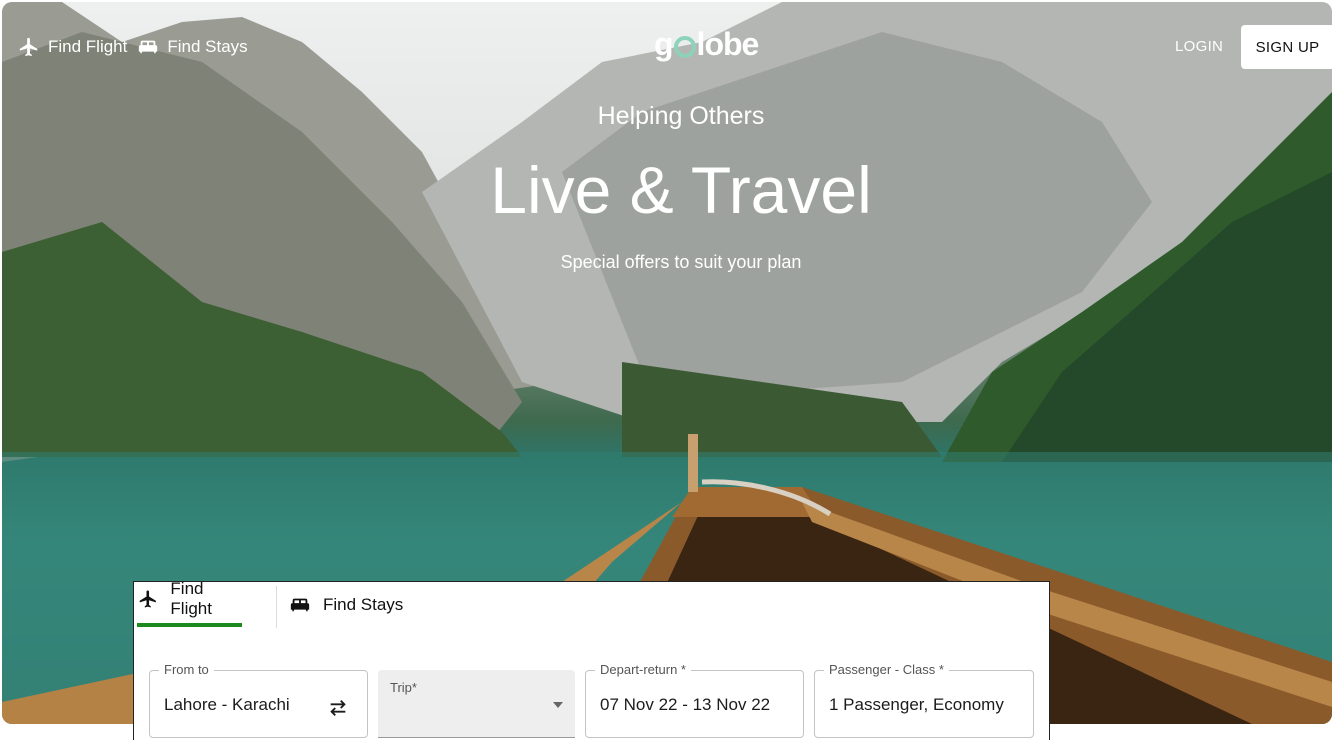 The image size is (1334, 740). What do you see at coordinates (403, 687) in the screenshot?
I see `trip-label: Trip*` at bounding box center [403, 687].